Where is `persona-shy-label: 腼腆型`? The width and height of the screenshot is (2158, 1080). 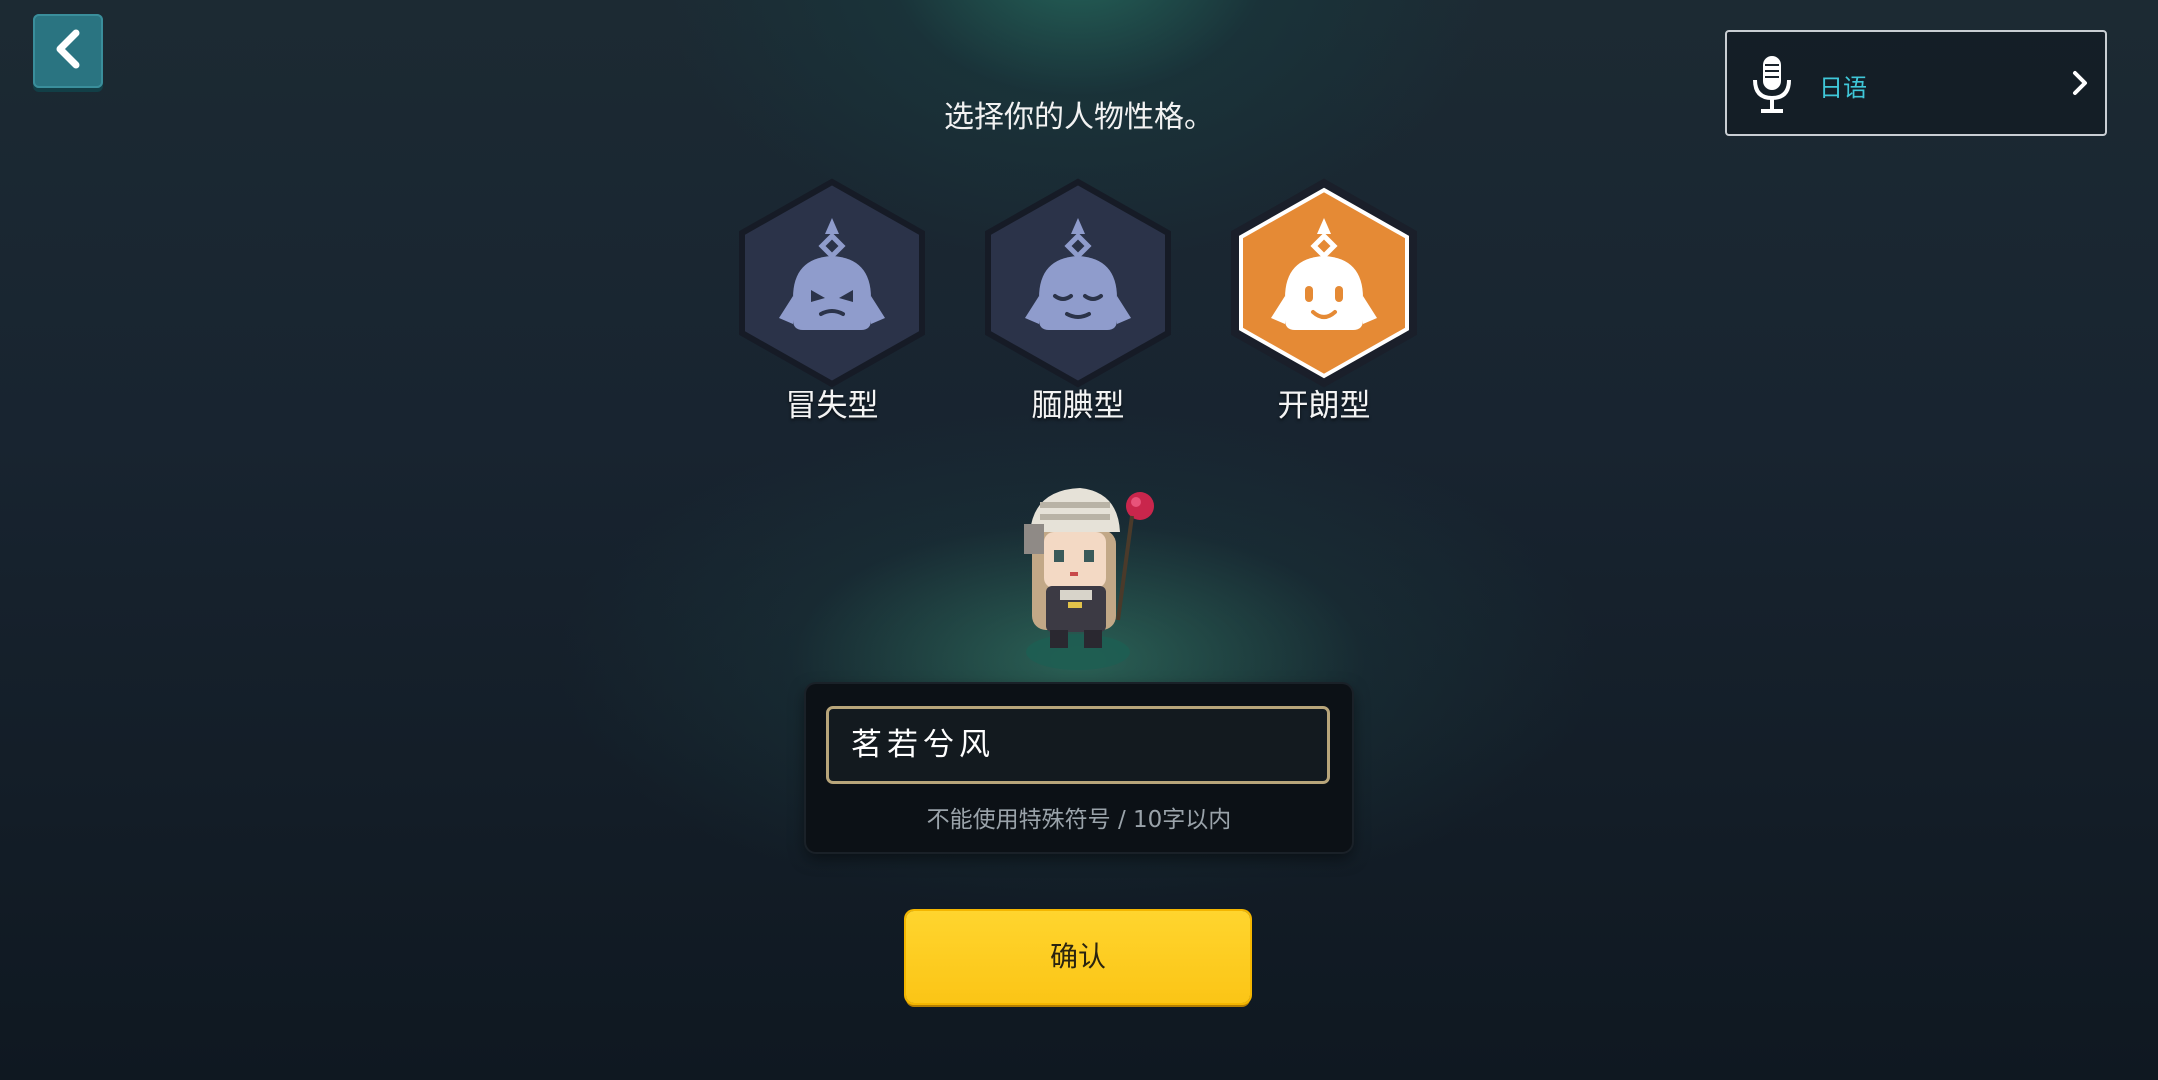 persona-shy-label: 腼腆型 is located at coordinates (1078, 406).